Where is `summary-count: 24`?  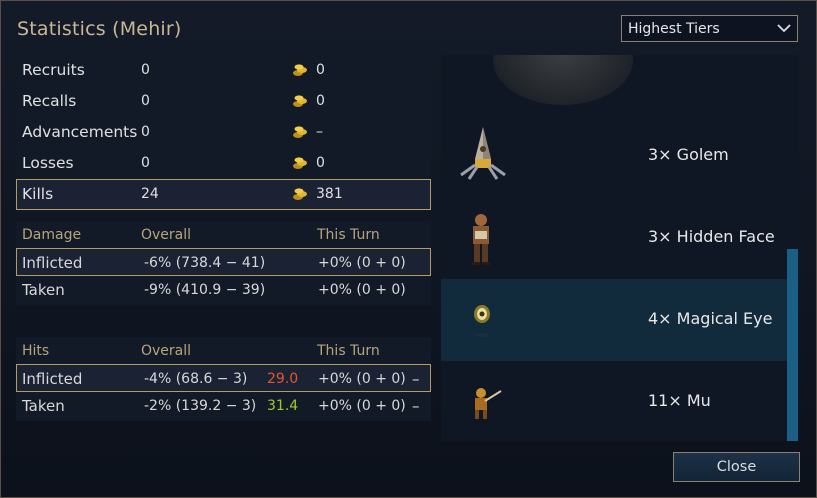
summary-count: 24 is located at coordinates (150, 194).